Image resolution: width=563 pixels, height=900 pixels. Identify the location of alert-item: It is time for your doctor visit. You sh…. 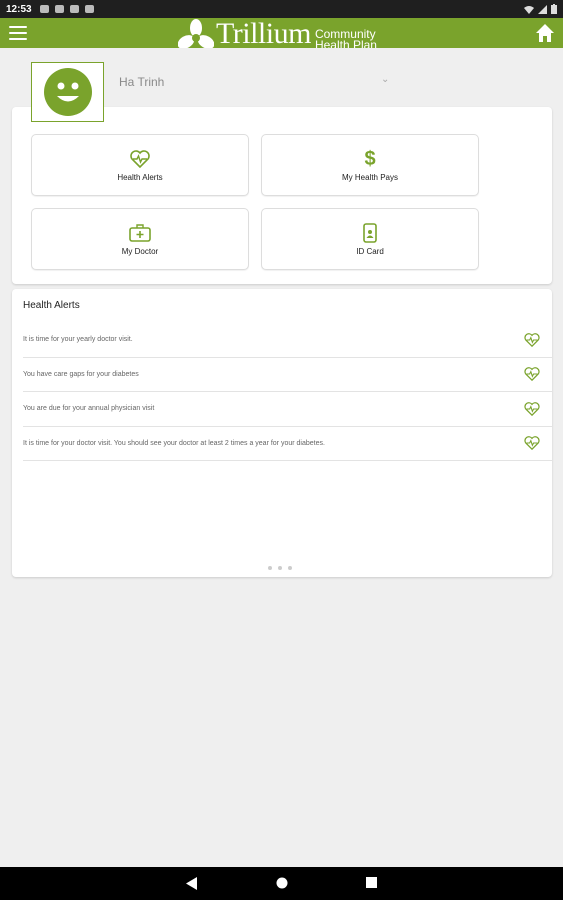
(287, 444).